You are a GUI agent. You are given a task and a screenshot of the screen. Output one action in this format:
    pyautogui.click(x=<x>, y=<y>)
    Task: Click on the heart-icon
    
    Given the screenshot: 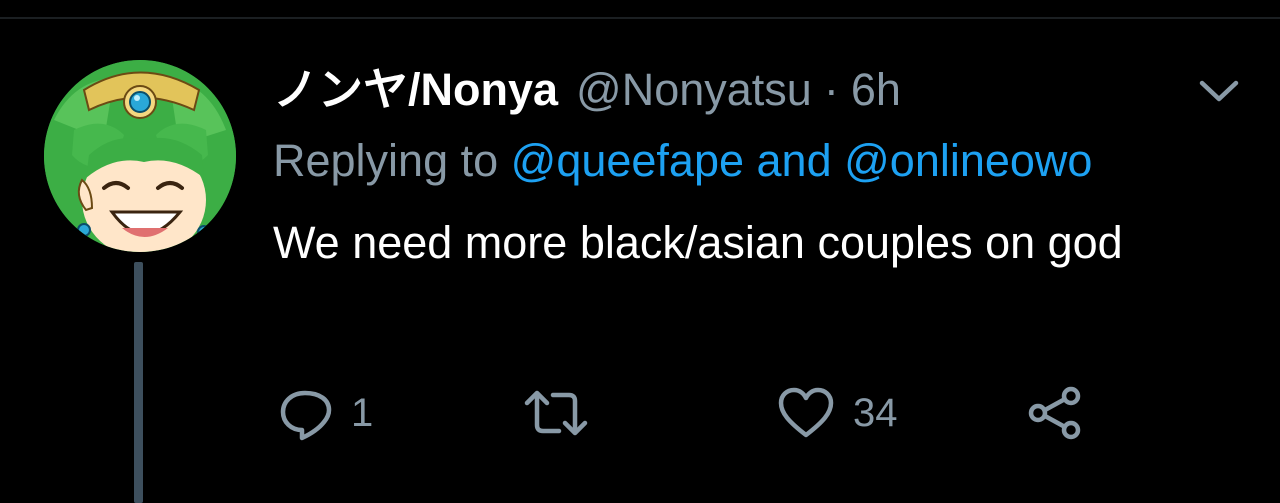 What is the action you would take?
    pyautogui.click(x=806, y=413)
    